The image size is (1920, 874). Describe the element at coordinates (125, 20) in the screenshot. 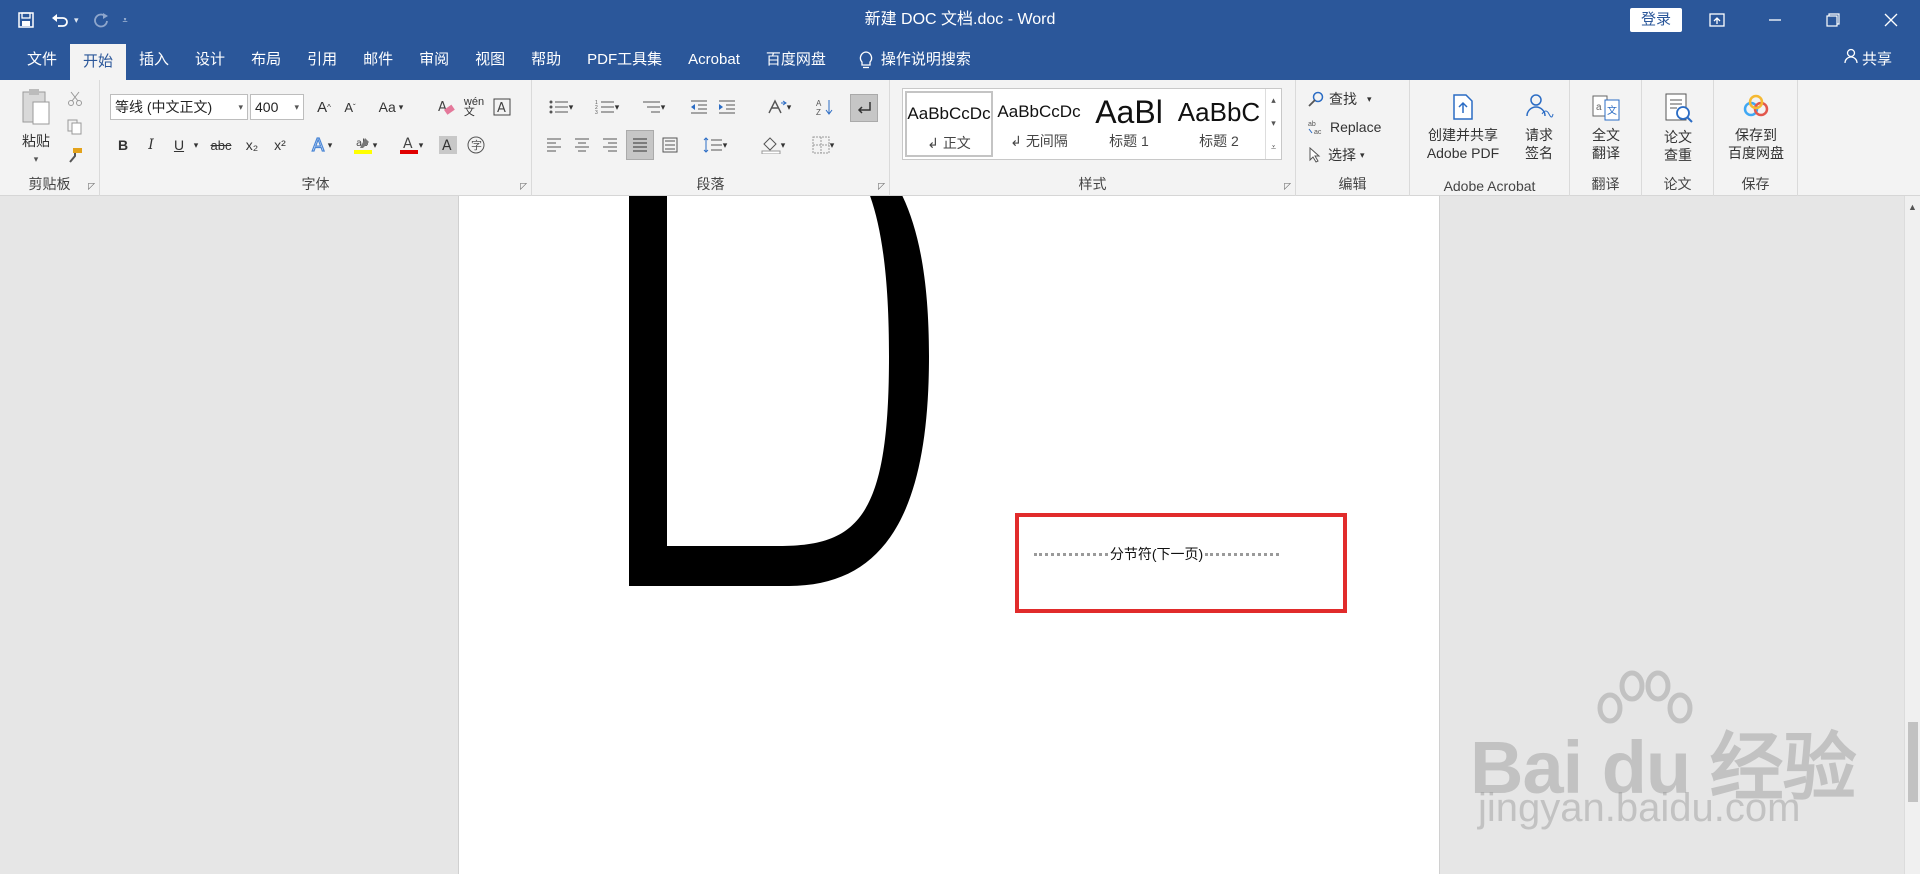

I see `customize-qat-icon: ⩡` at that location.